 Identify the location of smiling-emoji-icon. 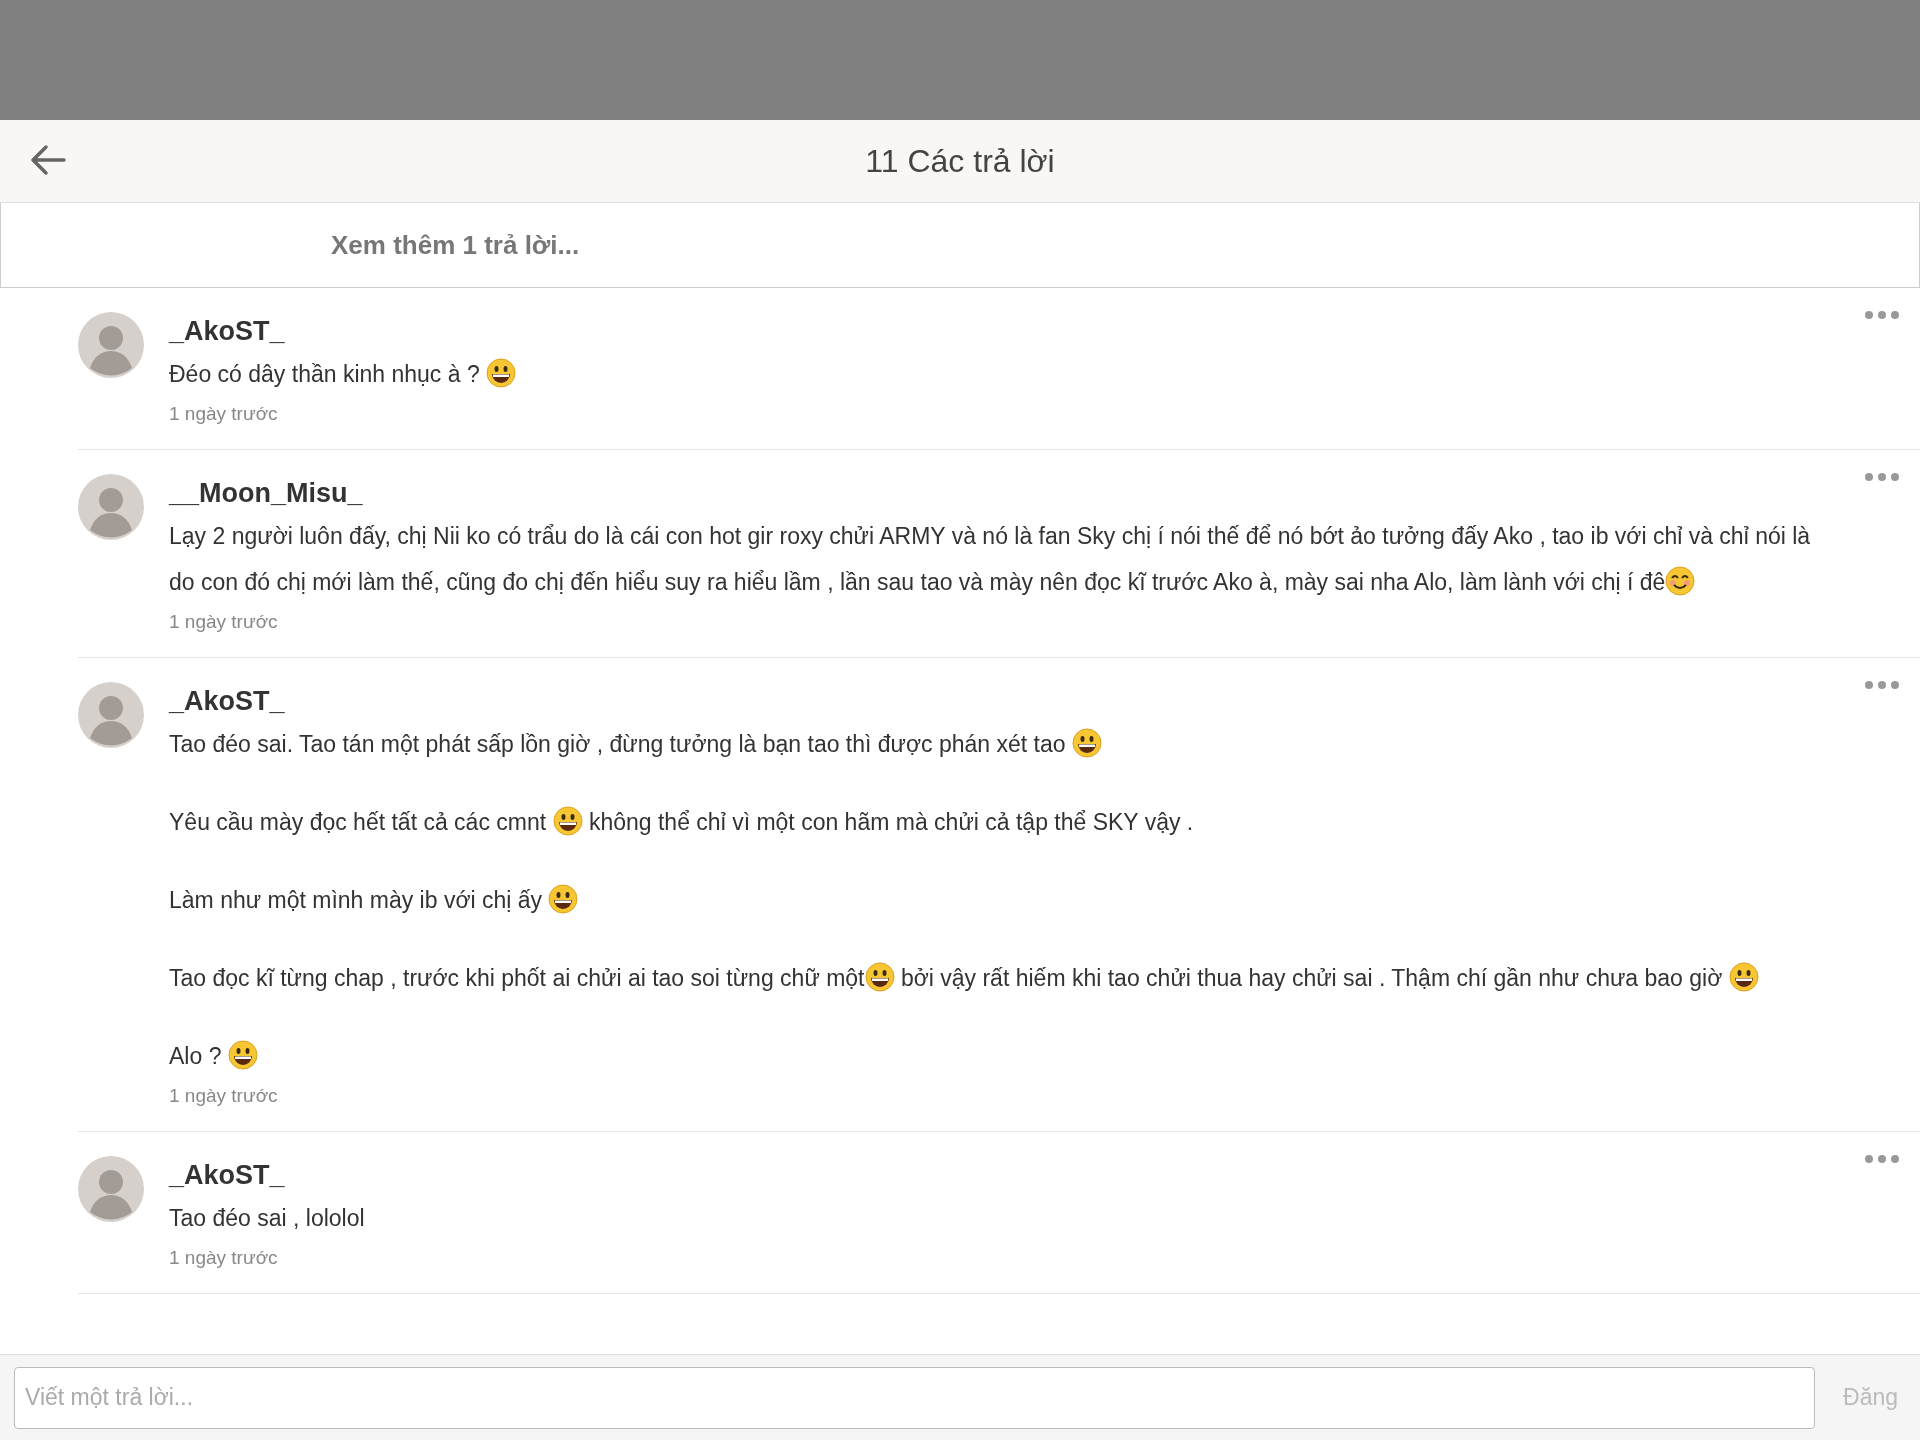
(1680, 580).